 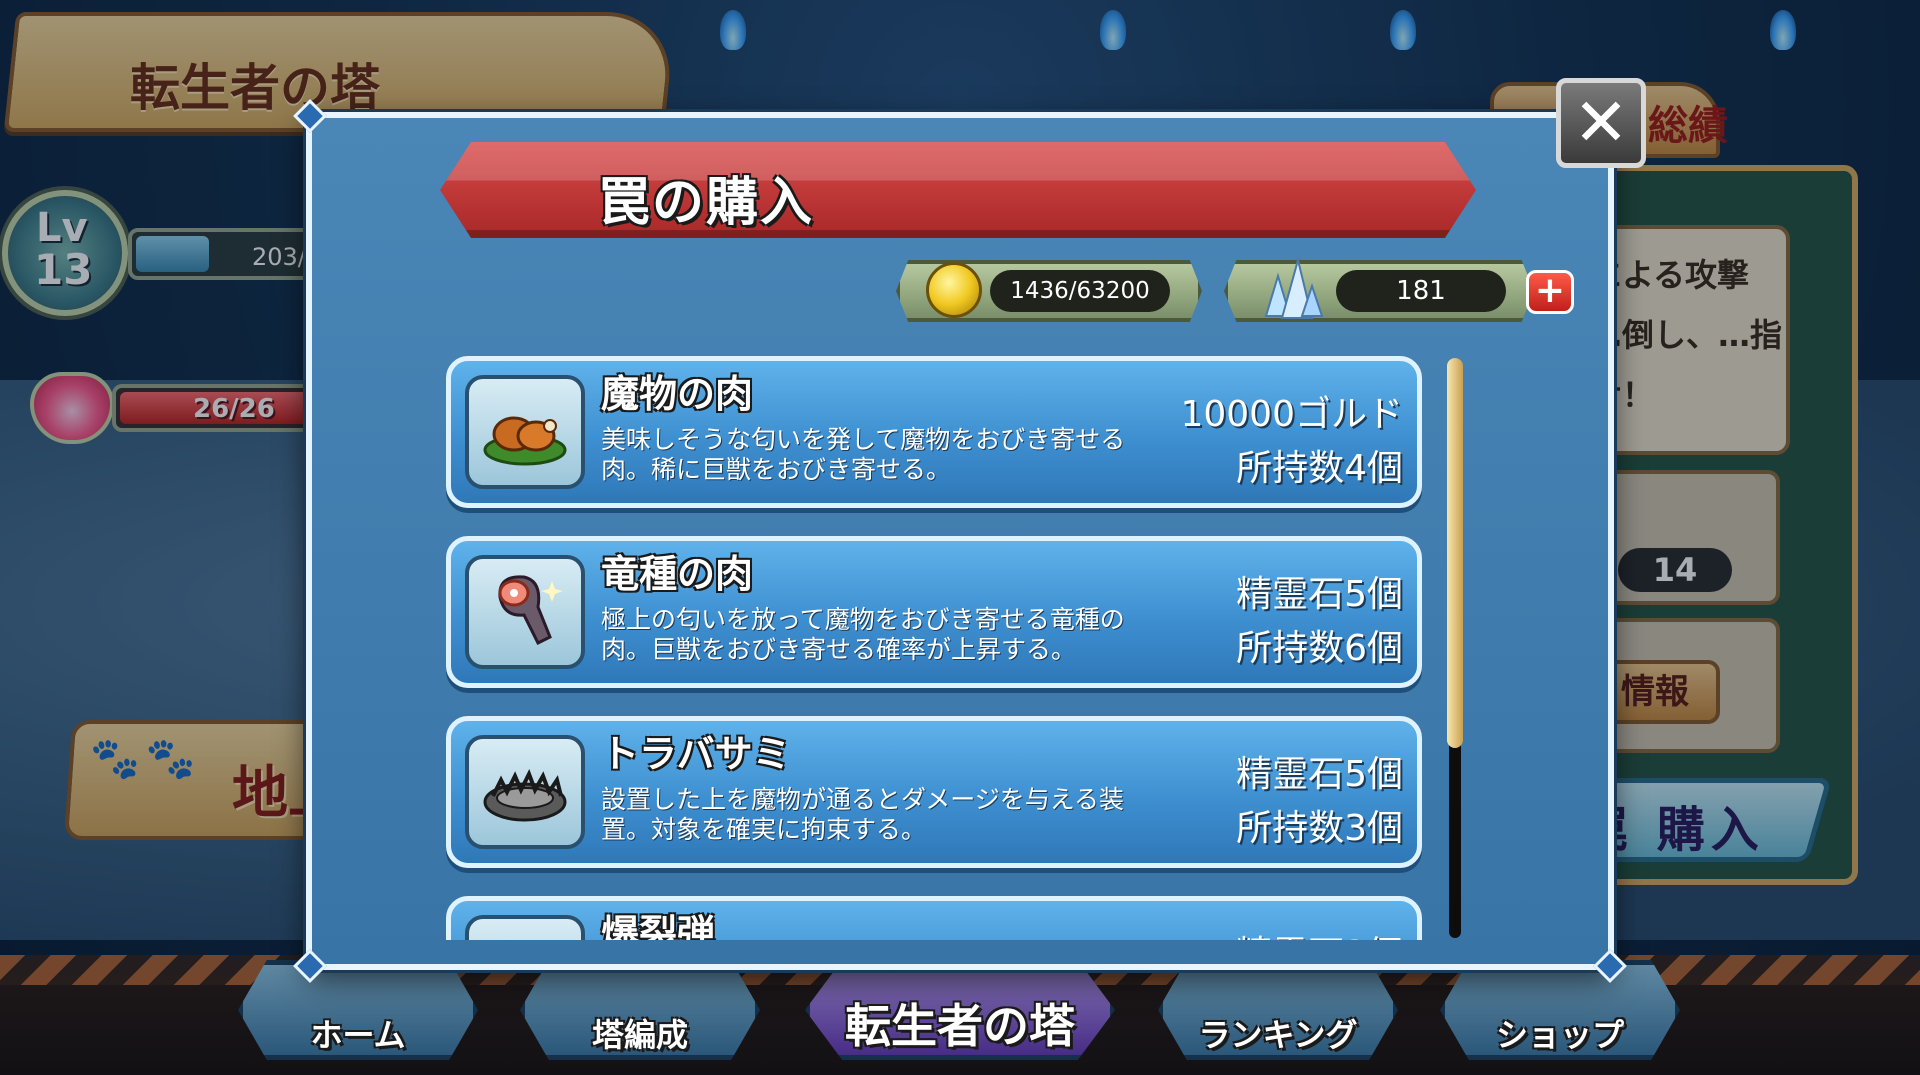 What do you see at coordinates (1559, 1035) in the screenshot?
I see `nav-shop-label: ショップ` at bounding box center [1559, 1035].